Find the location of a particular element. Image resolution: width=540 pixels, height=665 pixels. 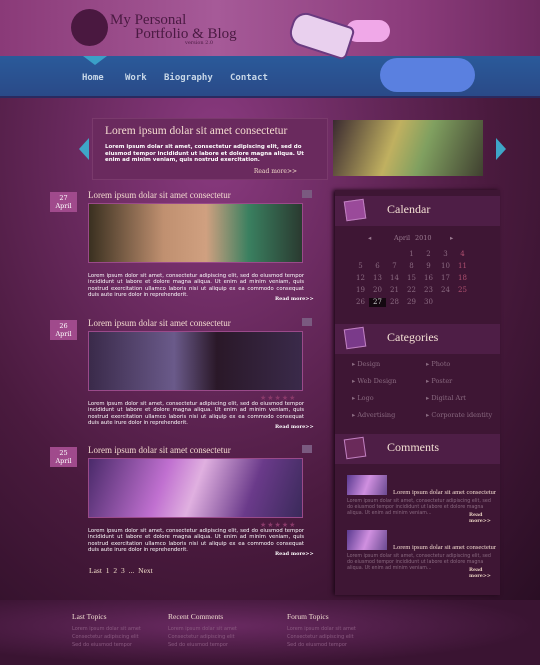

calendar-day: 30 is located at coordinates (428, 302).